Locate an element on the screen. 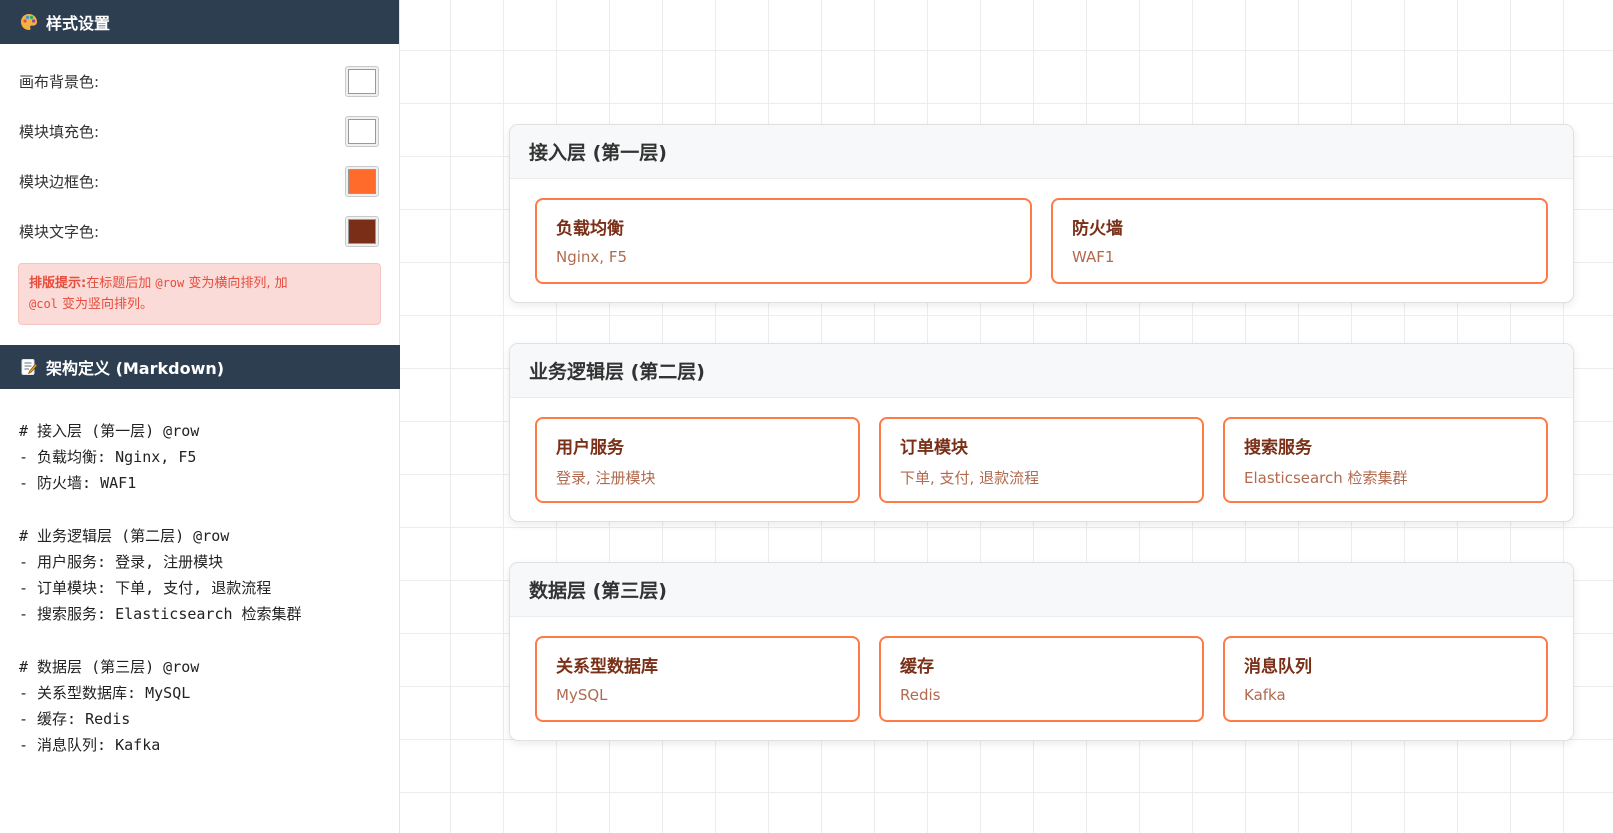  module-desc: 登录, 注册模块 is located at coordinates (606, 478).